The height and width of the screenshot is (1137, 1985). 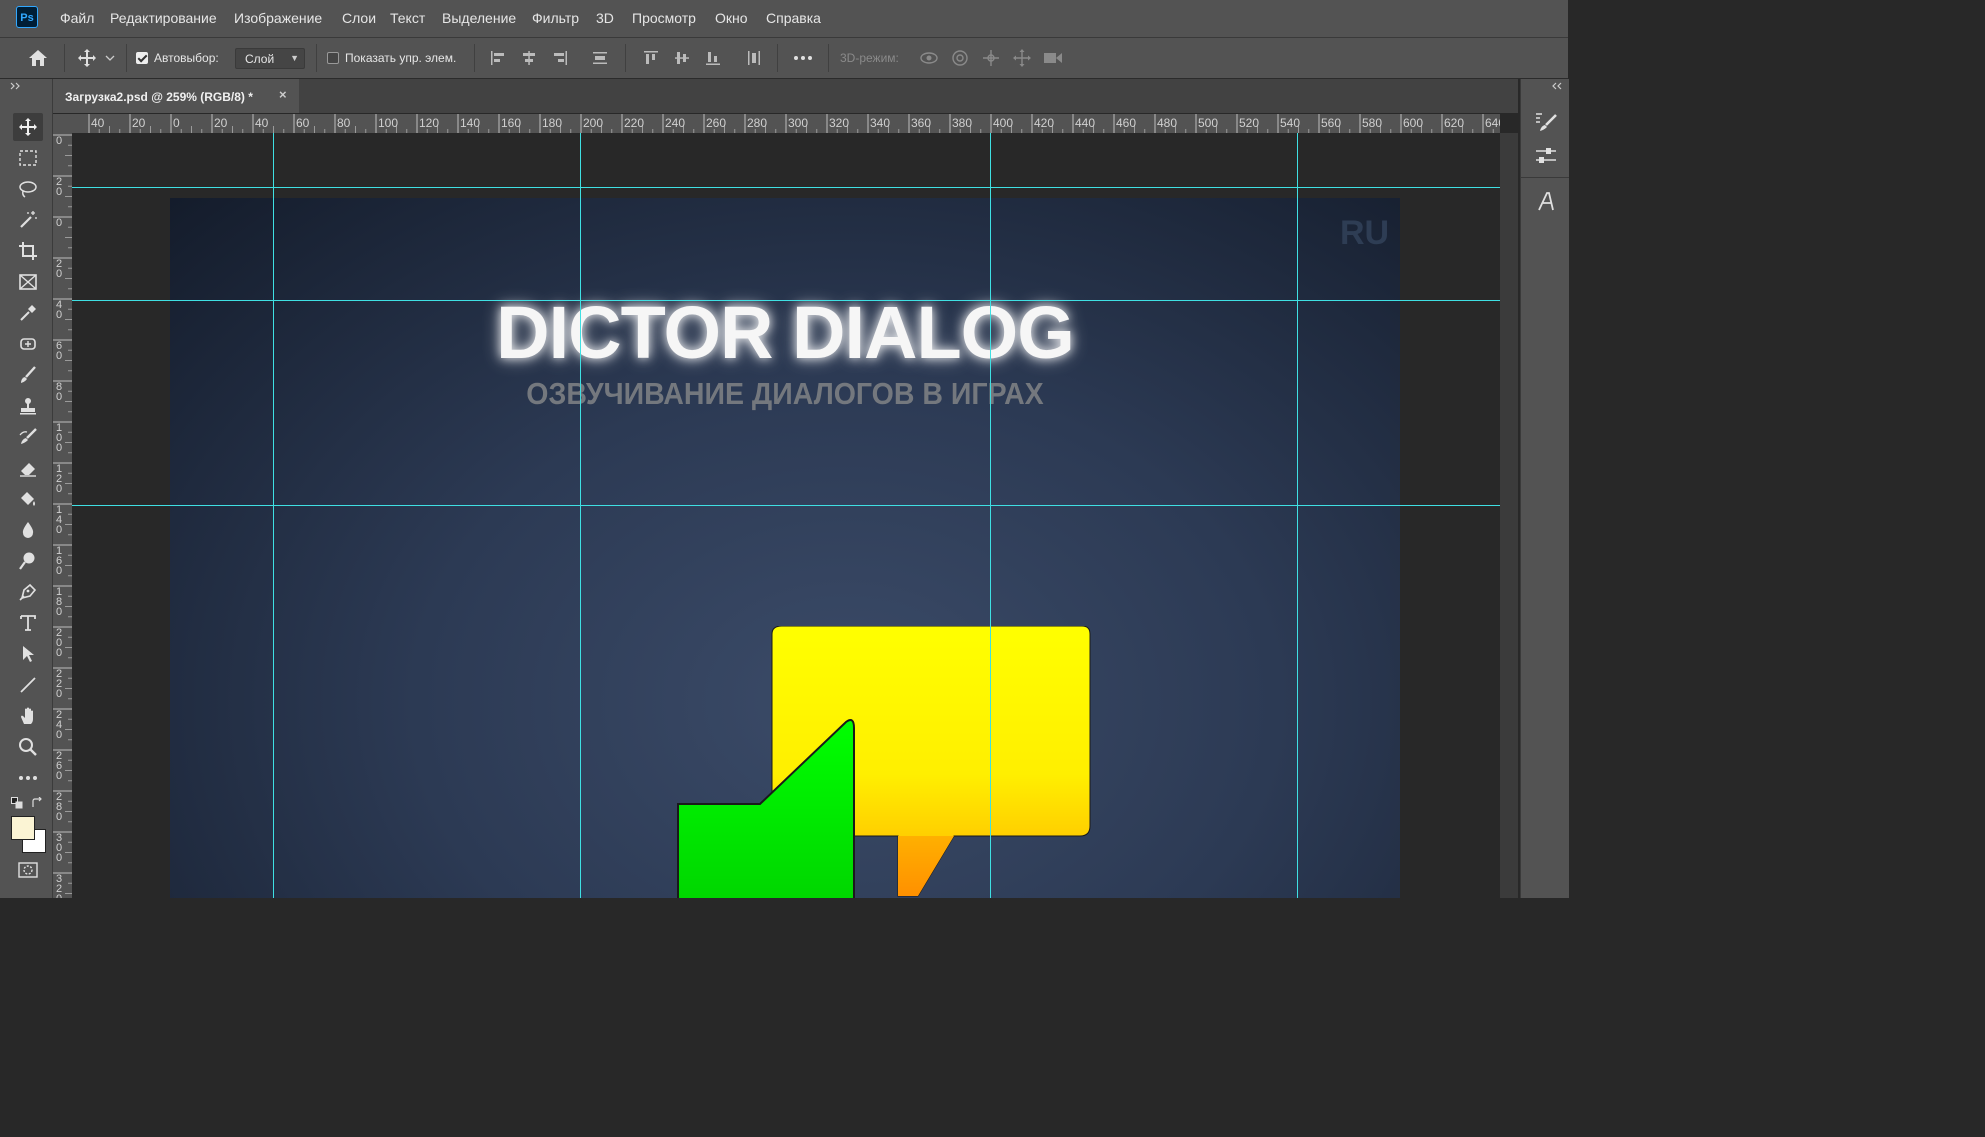 What do you see at coordinates (28, 344) in the screenshot?
I see `healing-brush-tool` at bounding box center [28, 344].